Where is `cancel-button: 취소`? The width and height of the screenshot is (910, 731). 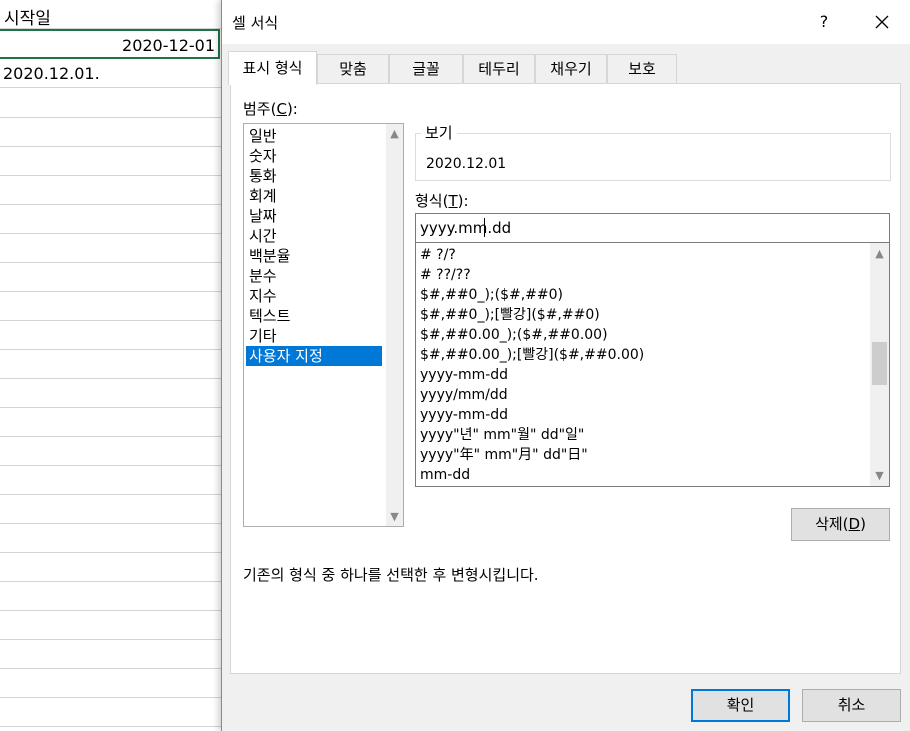 cancel-button: 취소 is located at coordinates (851, 705).